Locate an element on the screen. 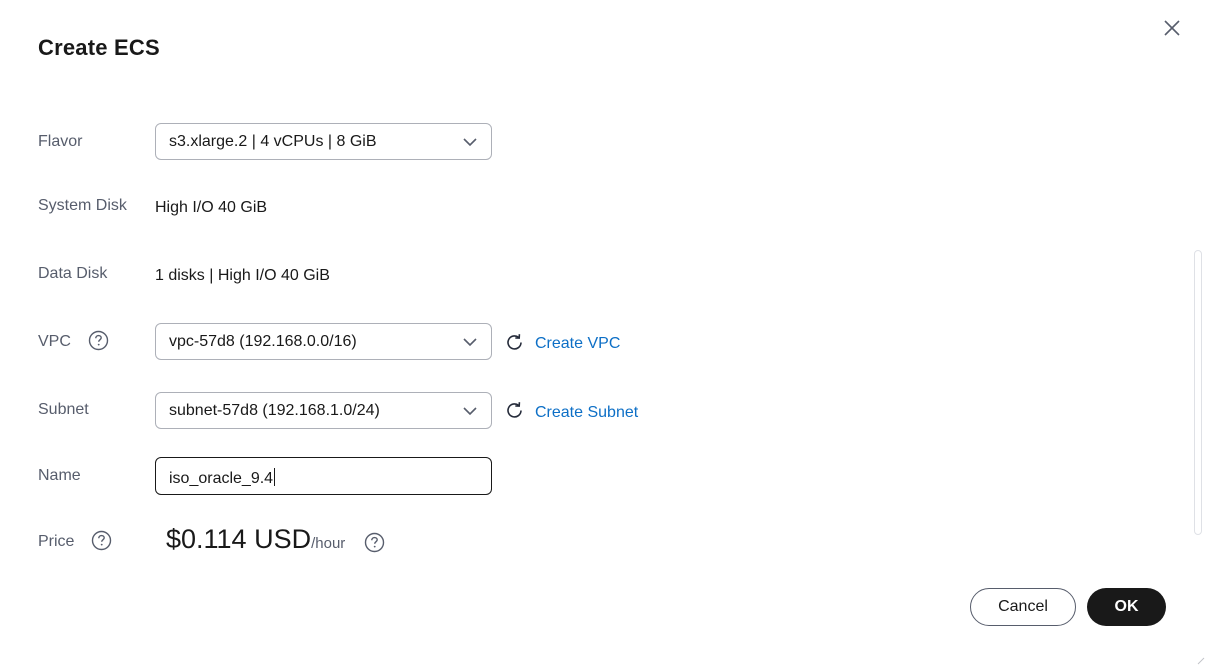 This screenshot has width=1207, height=668. vpc-label: VPC is located at coordinates (54, 341).